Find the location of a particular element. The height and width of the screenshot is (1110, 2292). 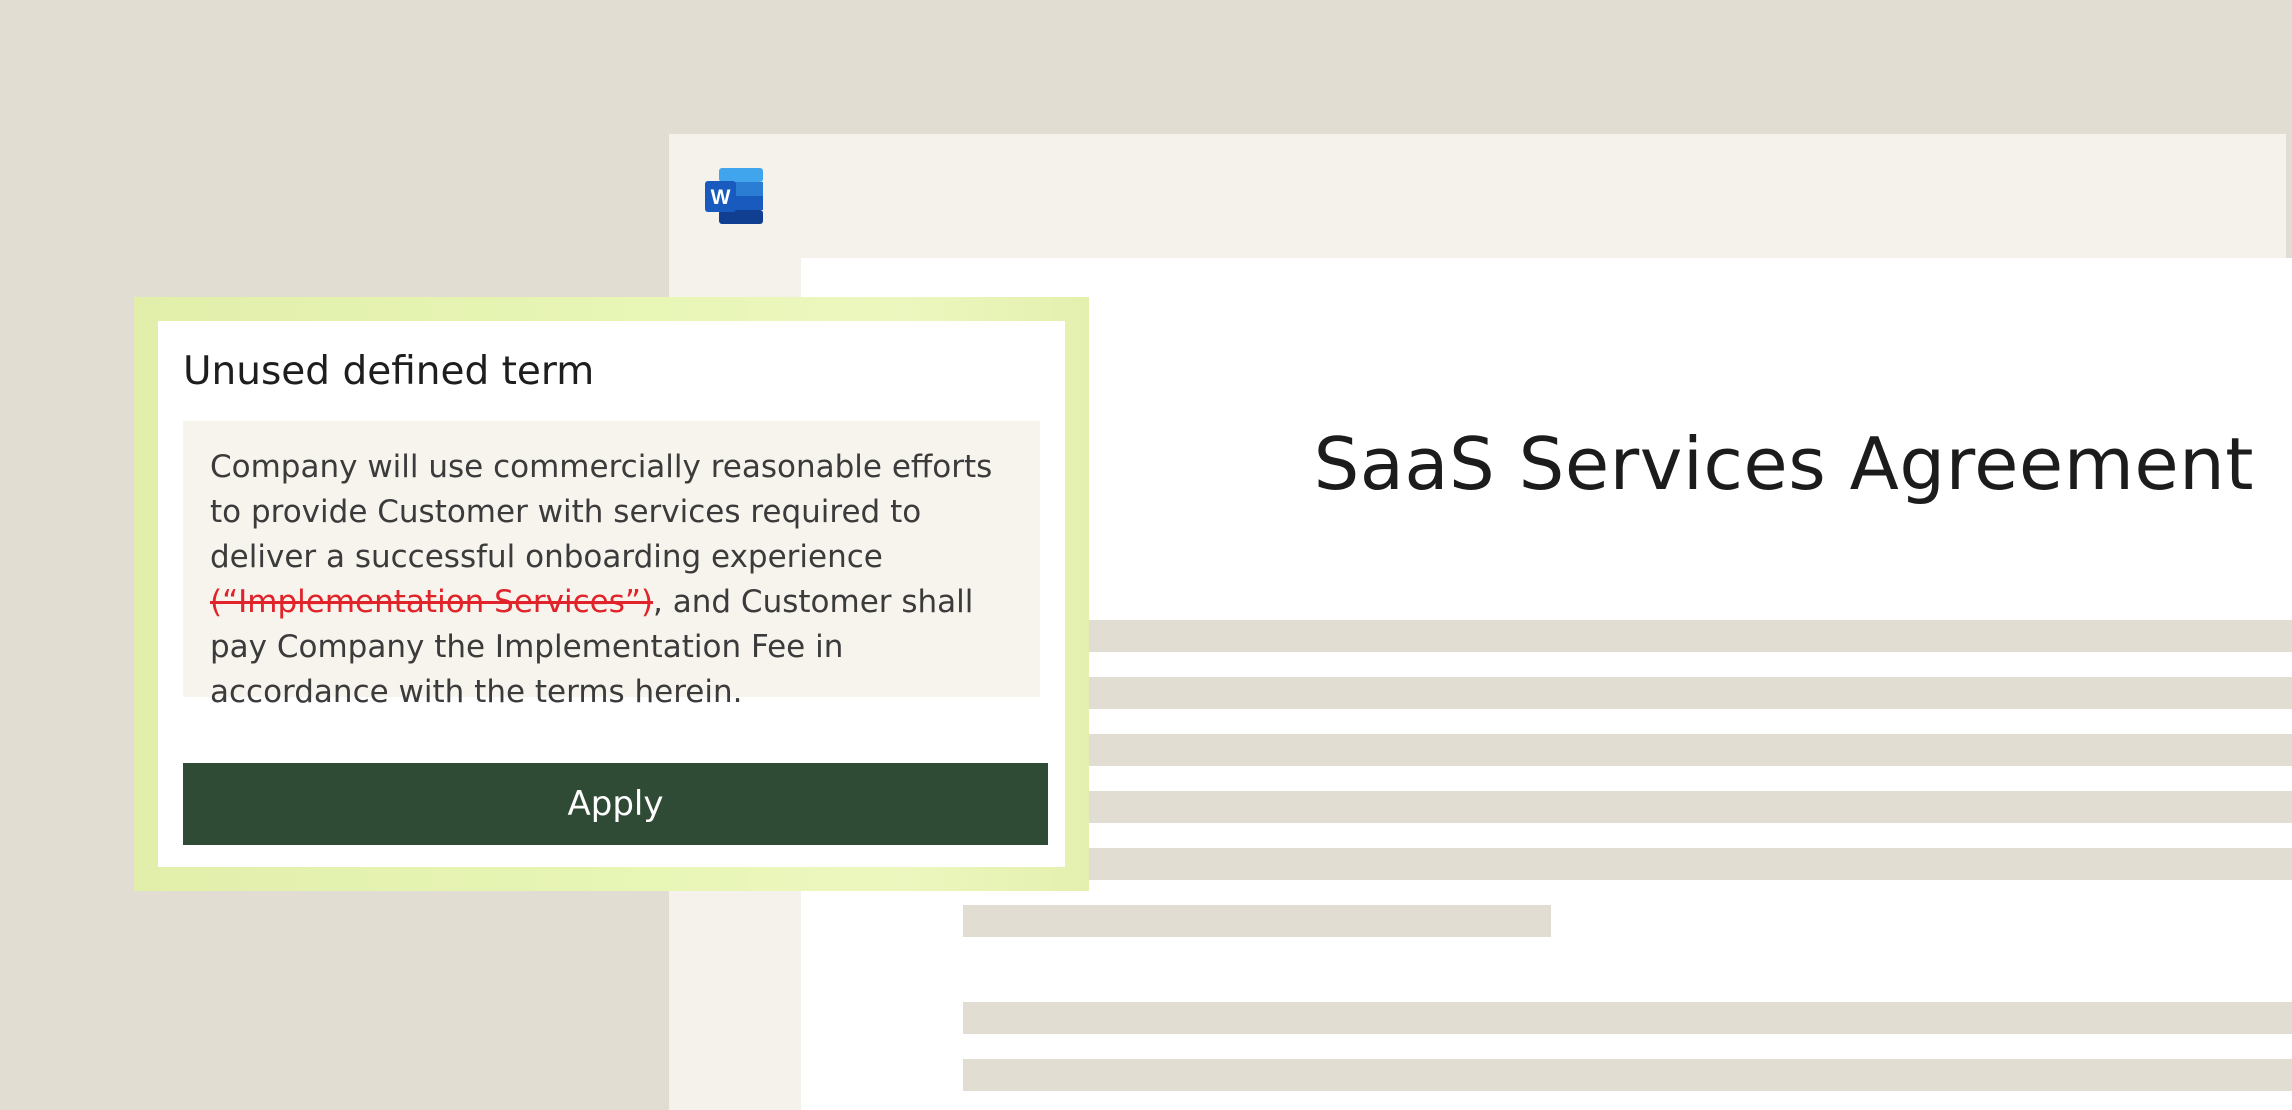

microsoft-word-icon: W is located at coordinates (734, 196).